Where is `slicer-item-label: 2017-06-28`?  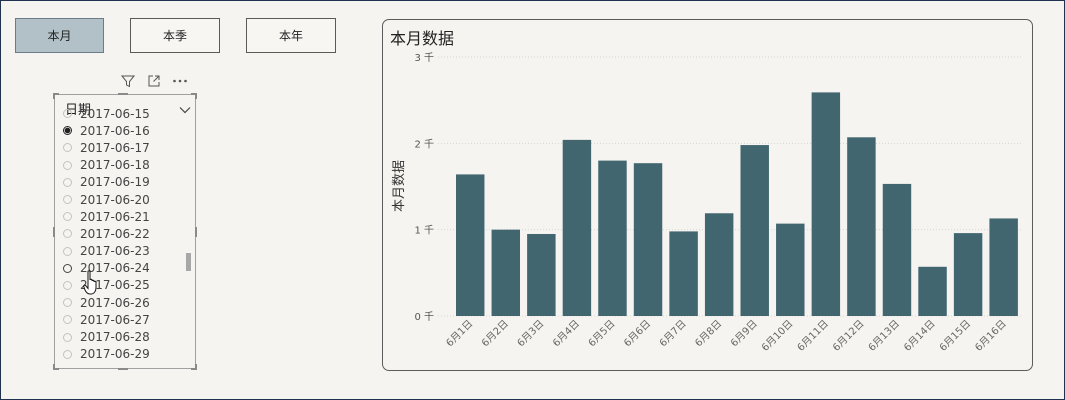
slicer-item-label: 2017-06-28 is located at coordinates (115, 337).